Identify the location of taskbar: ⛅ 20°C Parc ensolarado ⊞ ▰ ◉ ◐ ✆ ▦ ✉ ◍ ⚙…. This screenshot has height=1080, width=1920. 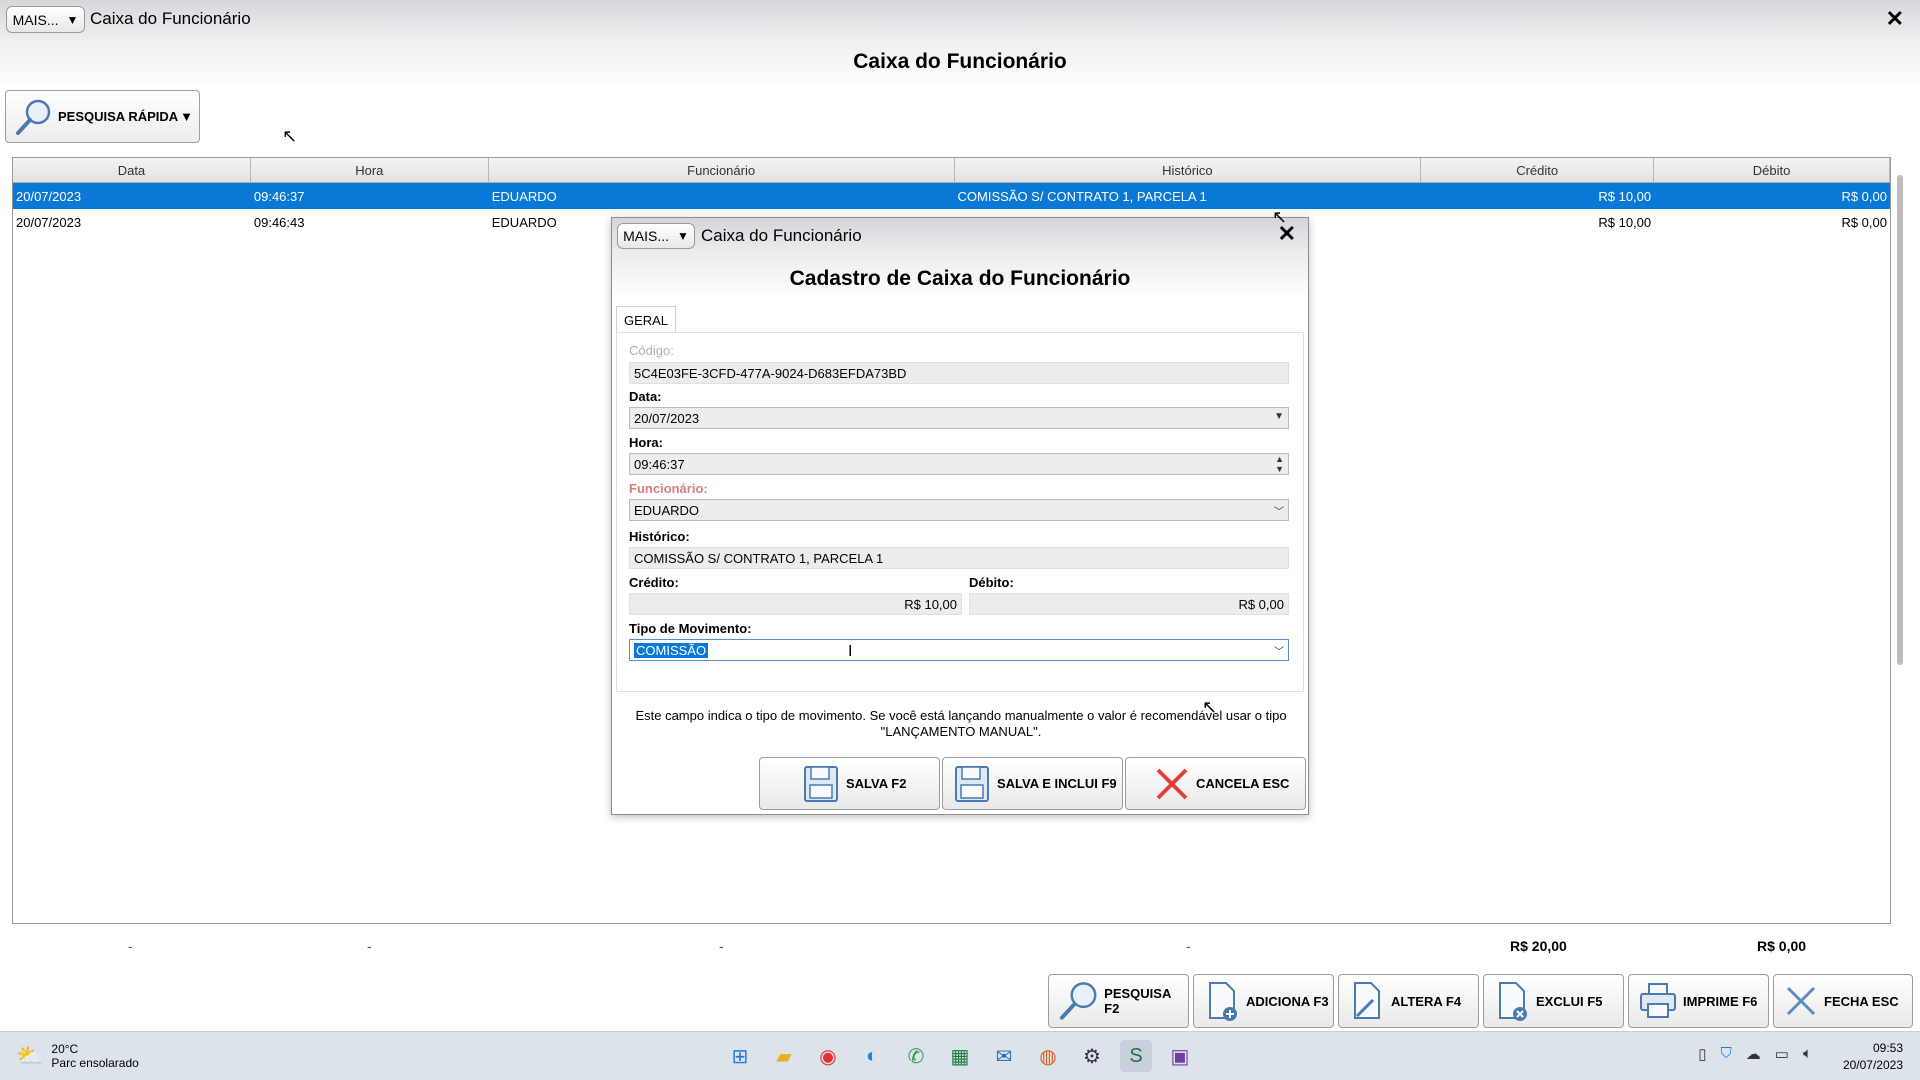
(960, 1055).